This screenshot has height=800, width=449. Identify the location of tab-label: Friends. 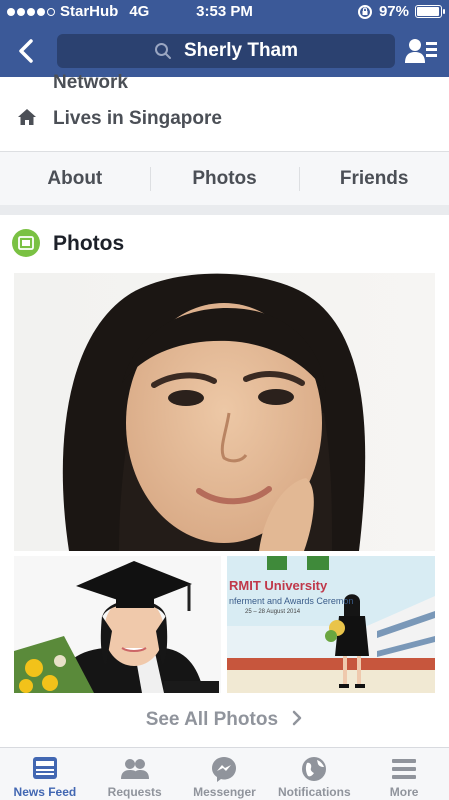
(374, 178).